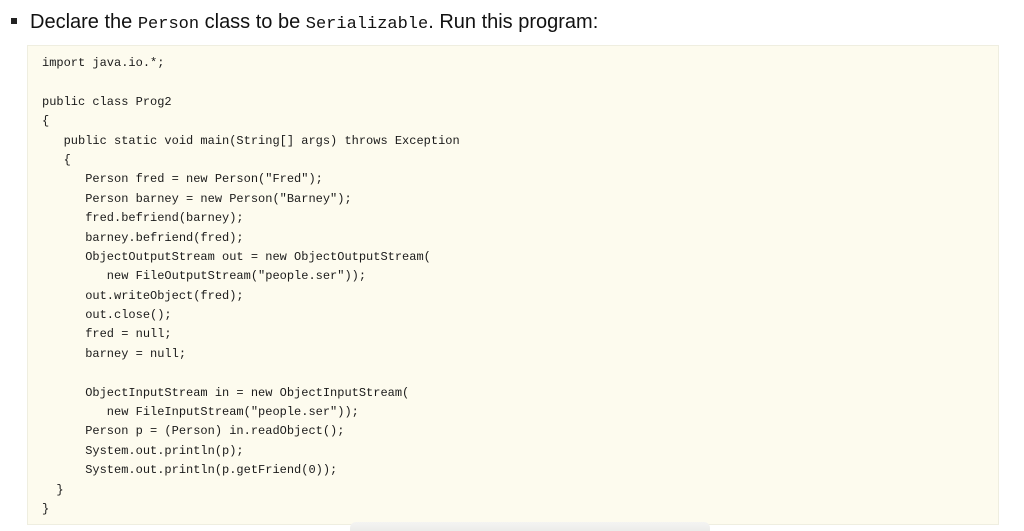 Image resolution: width=1024 pixels, height=531 pixels. Describe the element at coordinates (107, 315) in the screenshot. I see `code-line: out.close();` at that location.